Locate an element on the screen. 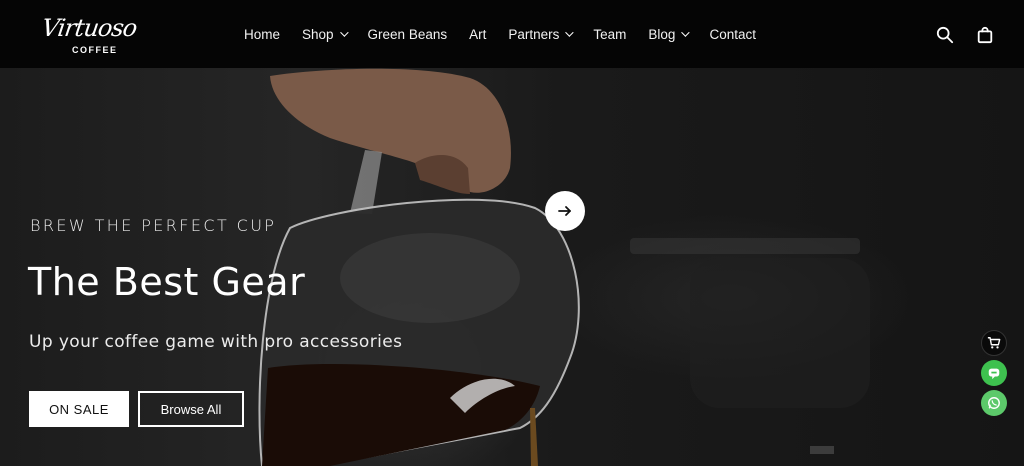 This screenshot has width=1024, height=466. nav-item-partners: Partners is located at coordinates (541, 34).